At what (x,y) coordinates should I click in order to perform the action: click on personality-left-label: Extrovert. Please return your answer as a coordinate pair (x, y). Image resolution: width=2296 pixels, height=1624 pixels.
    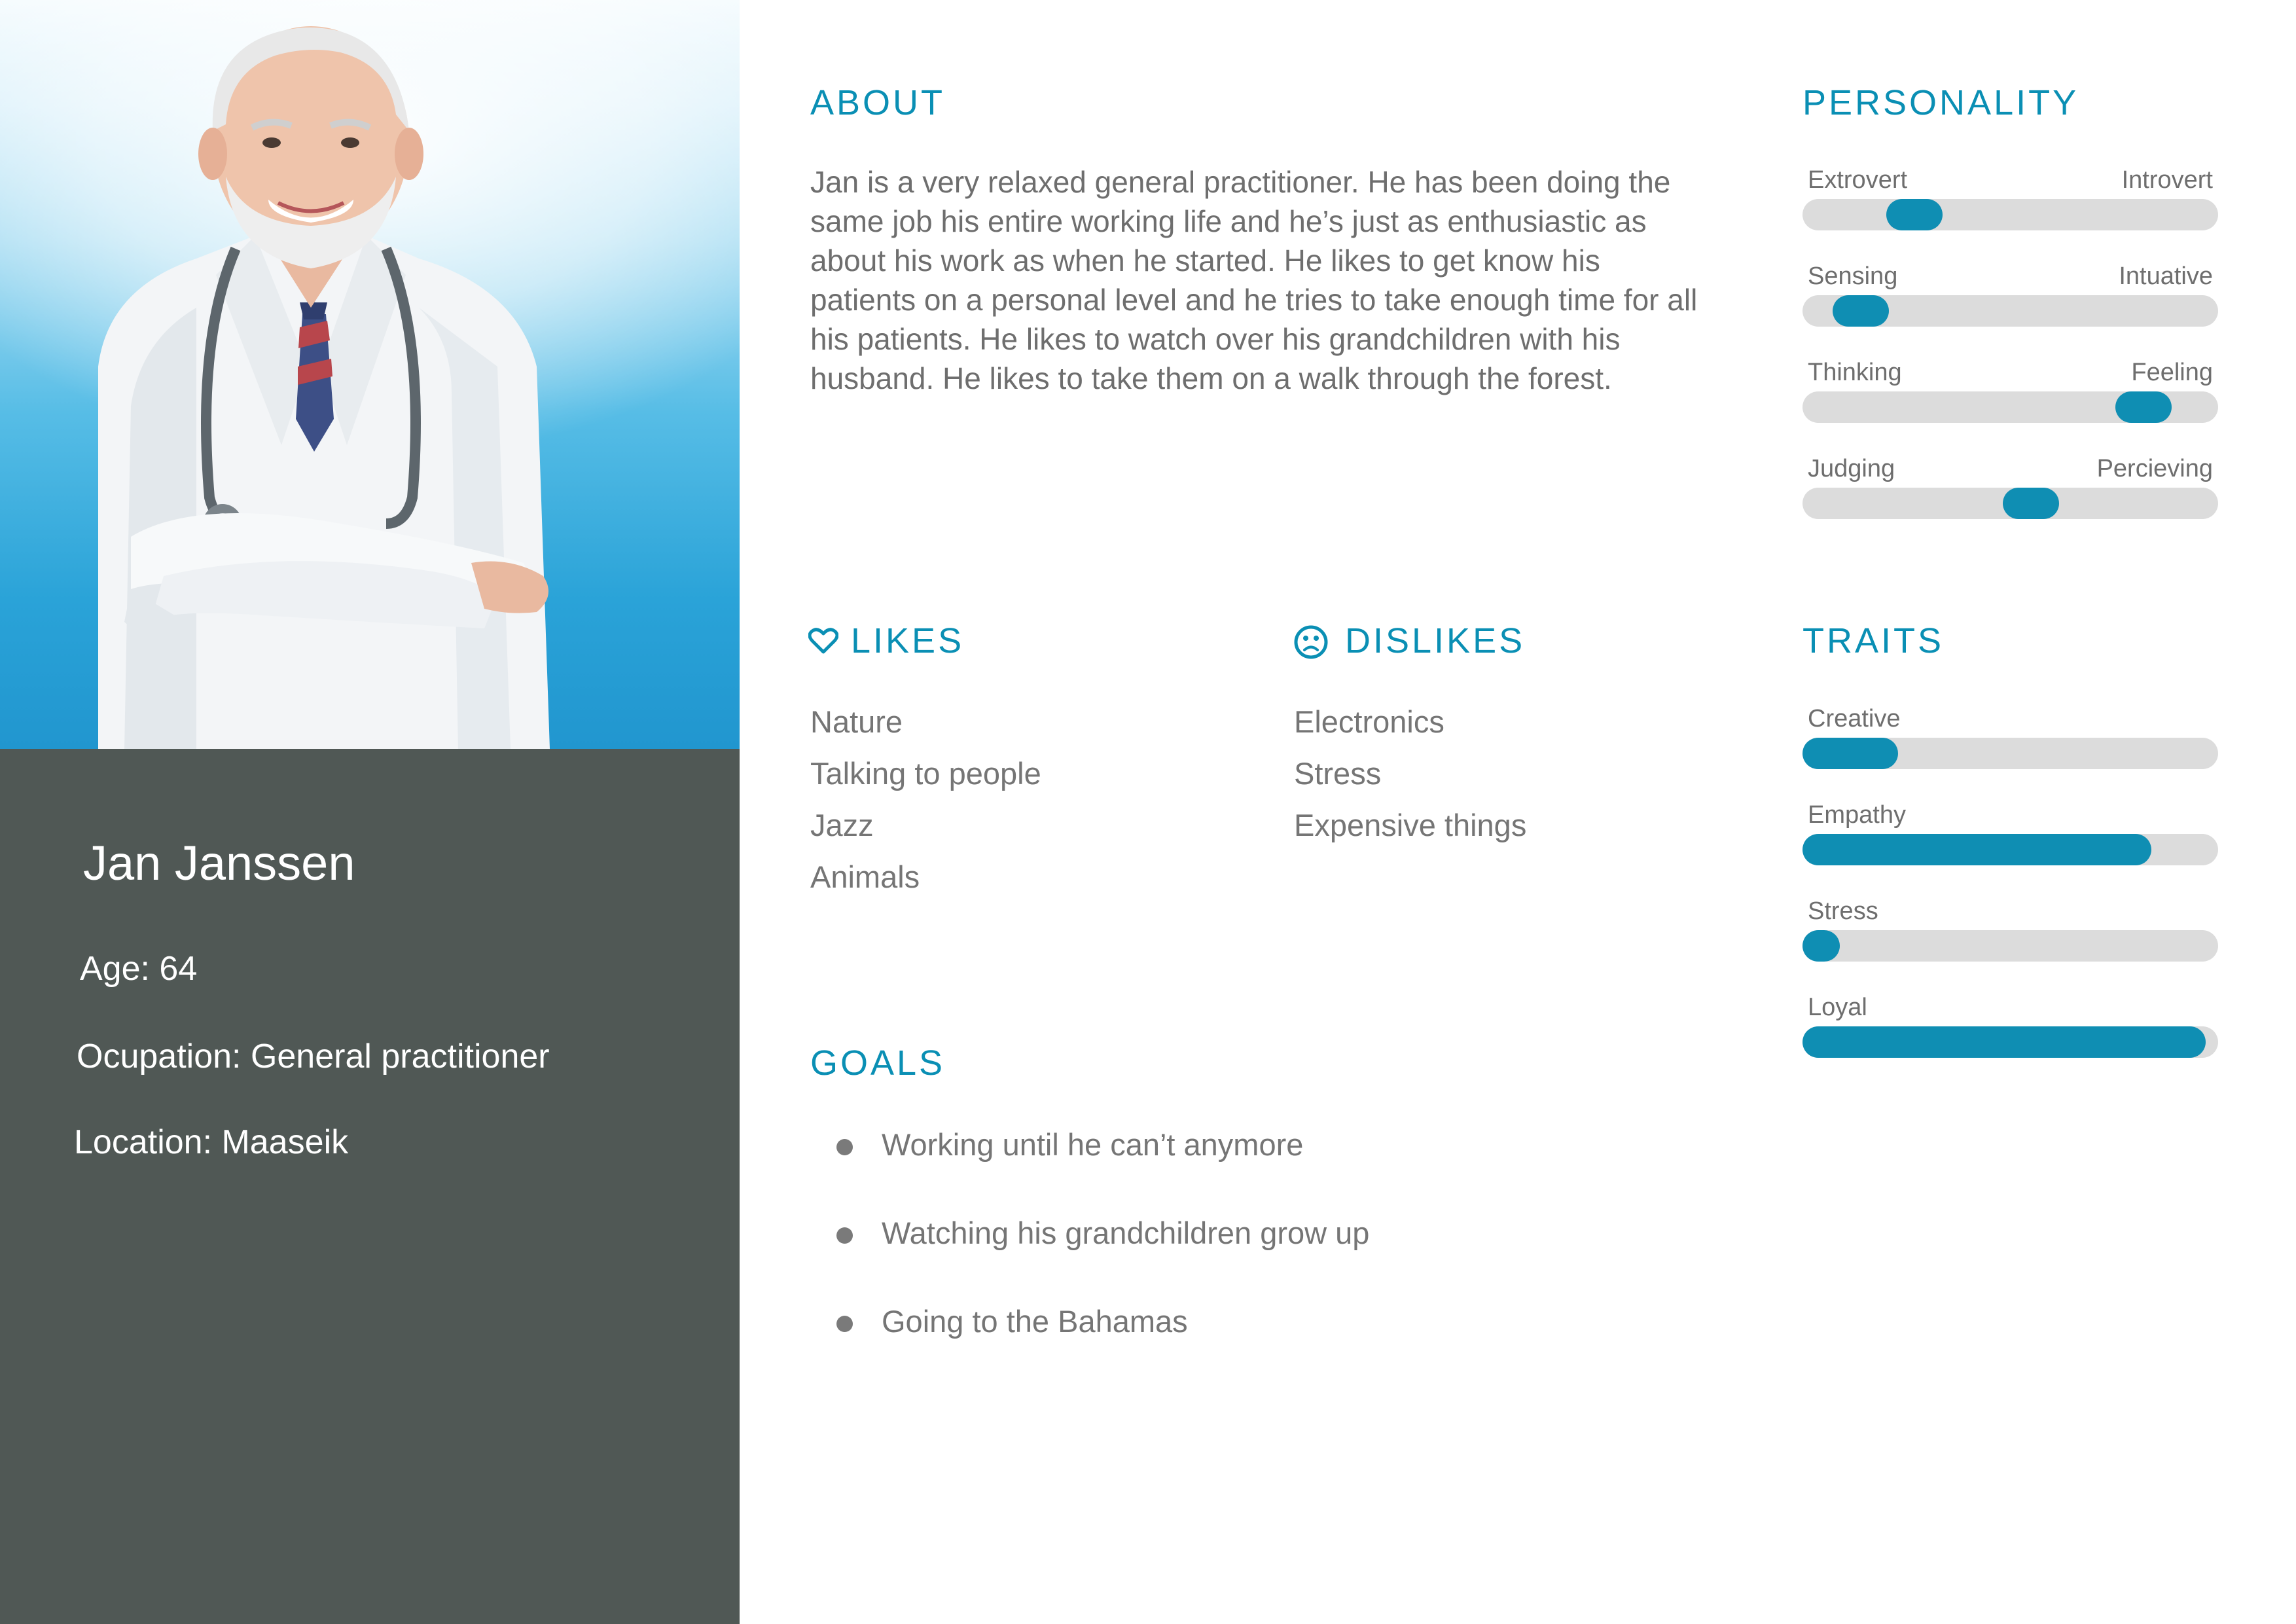
    Looking at the image, I should click on (1858, 180).